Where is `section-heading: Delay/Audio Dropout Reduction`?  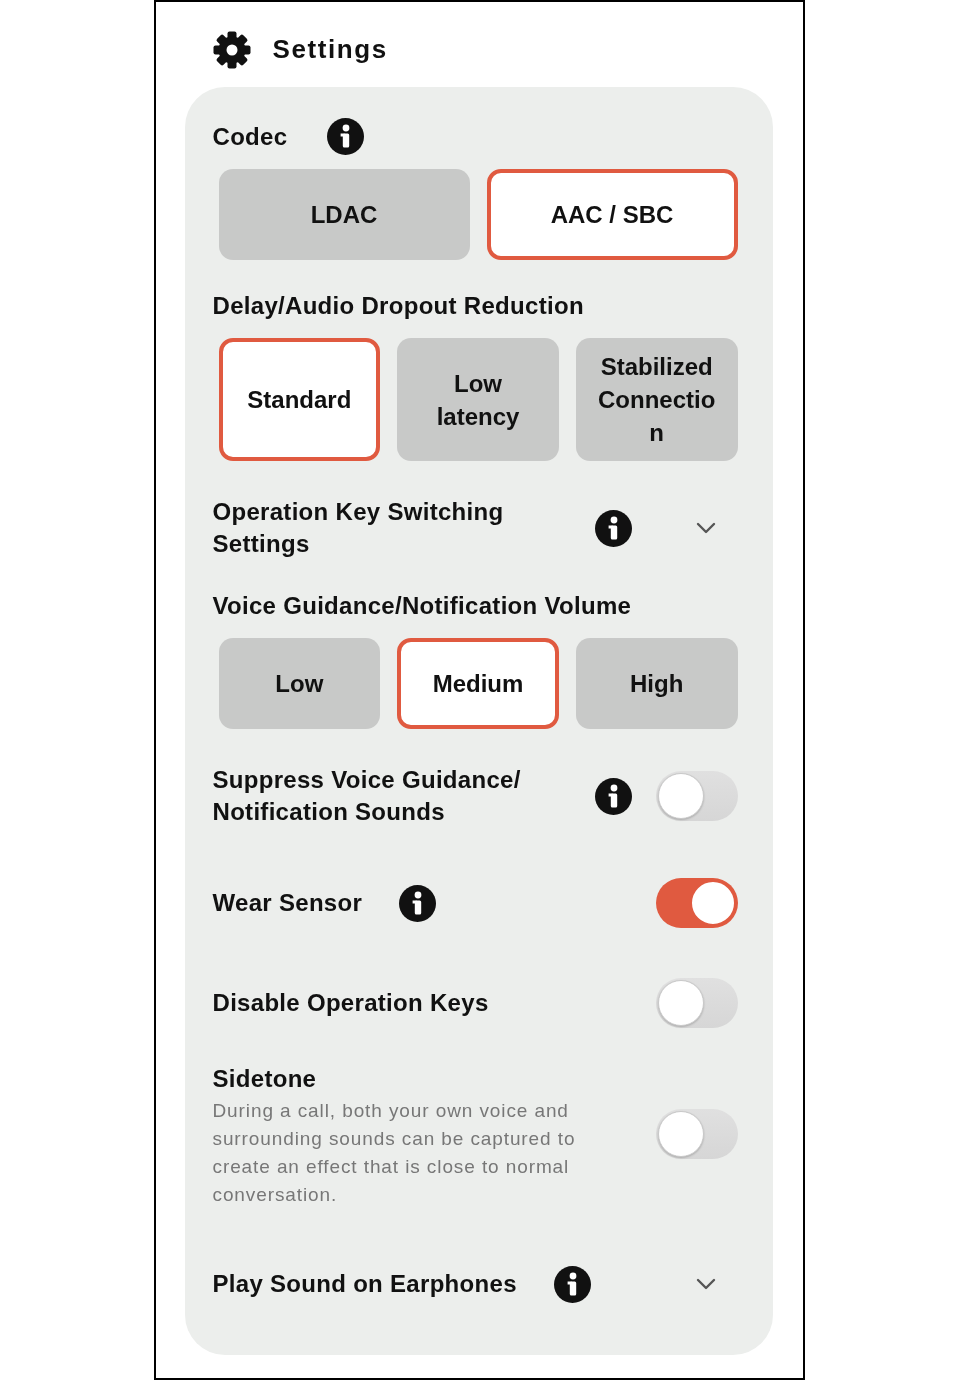
section-heading: Delay/Audio Dropout Reduction is located at coordinates (398, 305).